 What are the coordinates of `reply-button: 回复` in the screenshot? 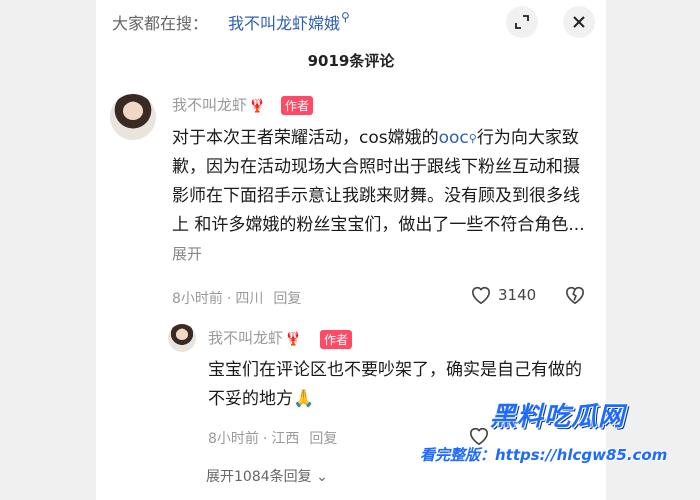 It's located at (287, 299).